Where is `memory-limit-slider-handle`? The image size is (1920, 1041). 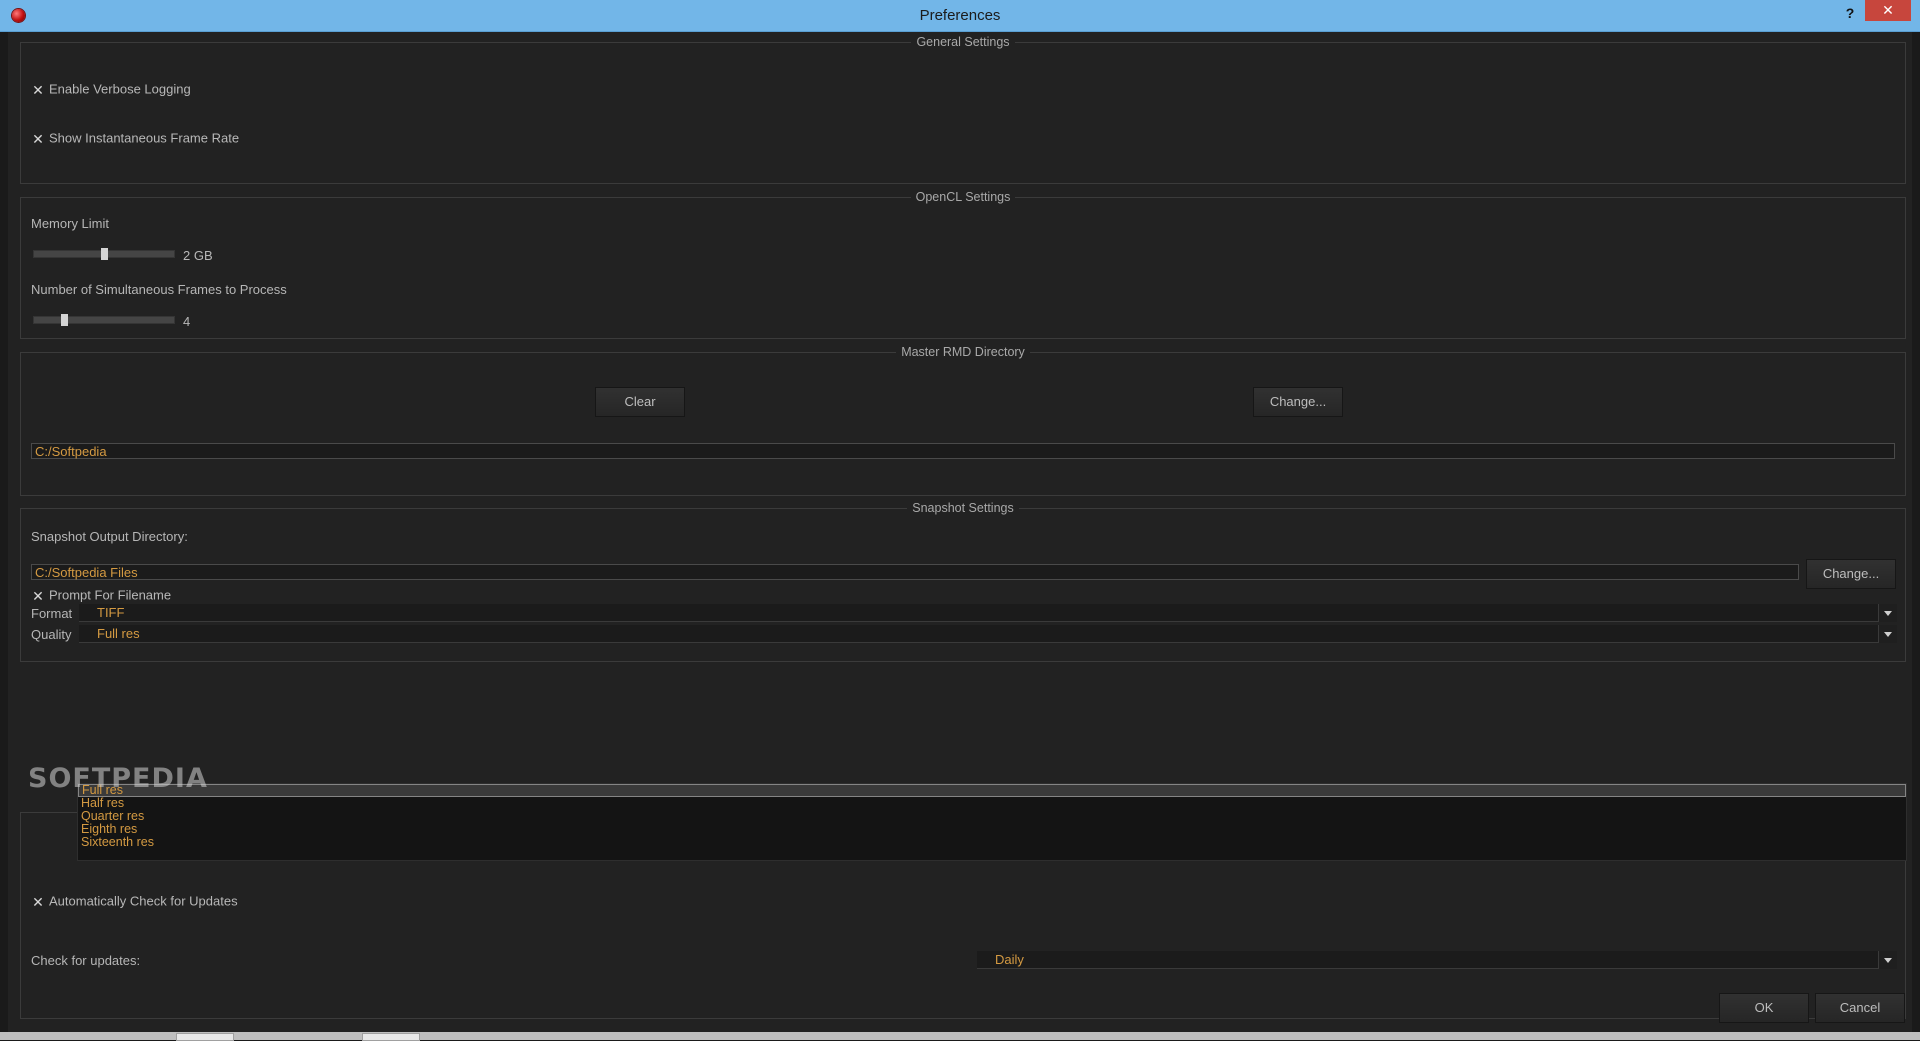 memory-limit-slider-handle is located at coordinates (104, 254).